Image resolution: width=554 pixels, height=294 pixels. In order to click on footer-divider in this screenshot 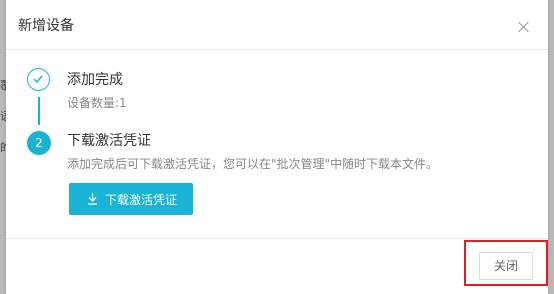, I will do `click(277, 238)`.